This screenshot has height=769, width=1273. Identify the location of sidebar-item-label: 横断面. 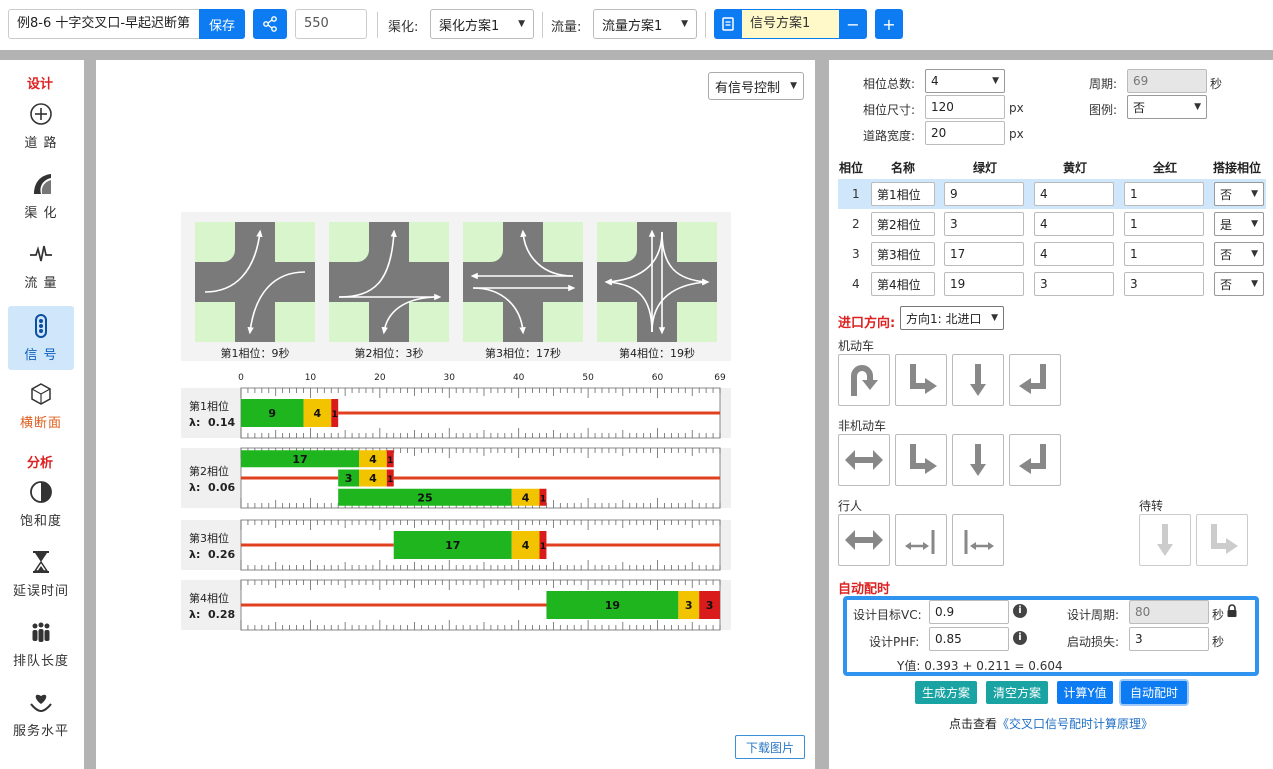
(40, 423).